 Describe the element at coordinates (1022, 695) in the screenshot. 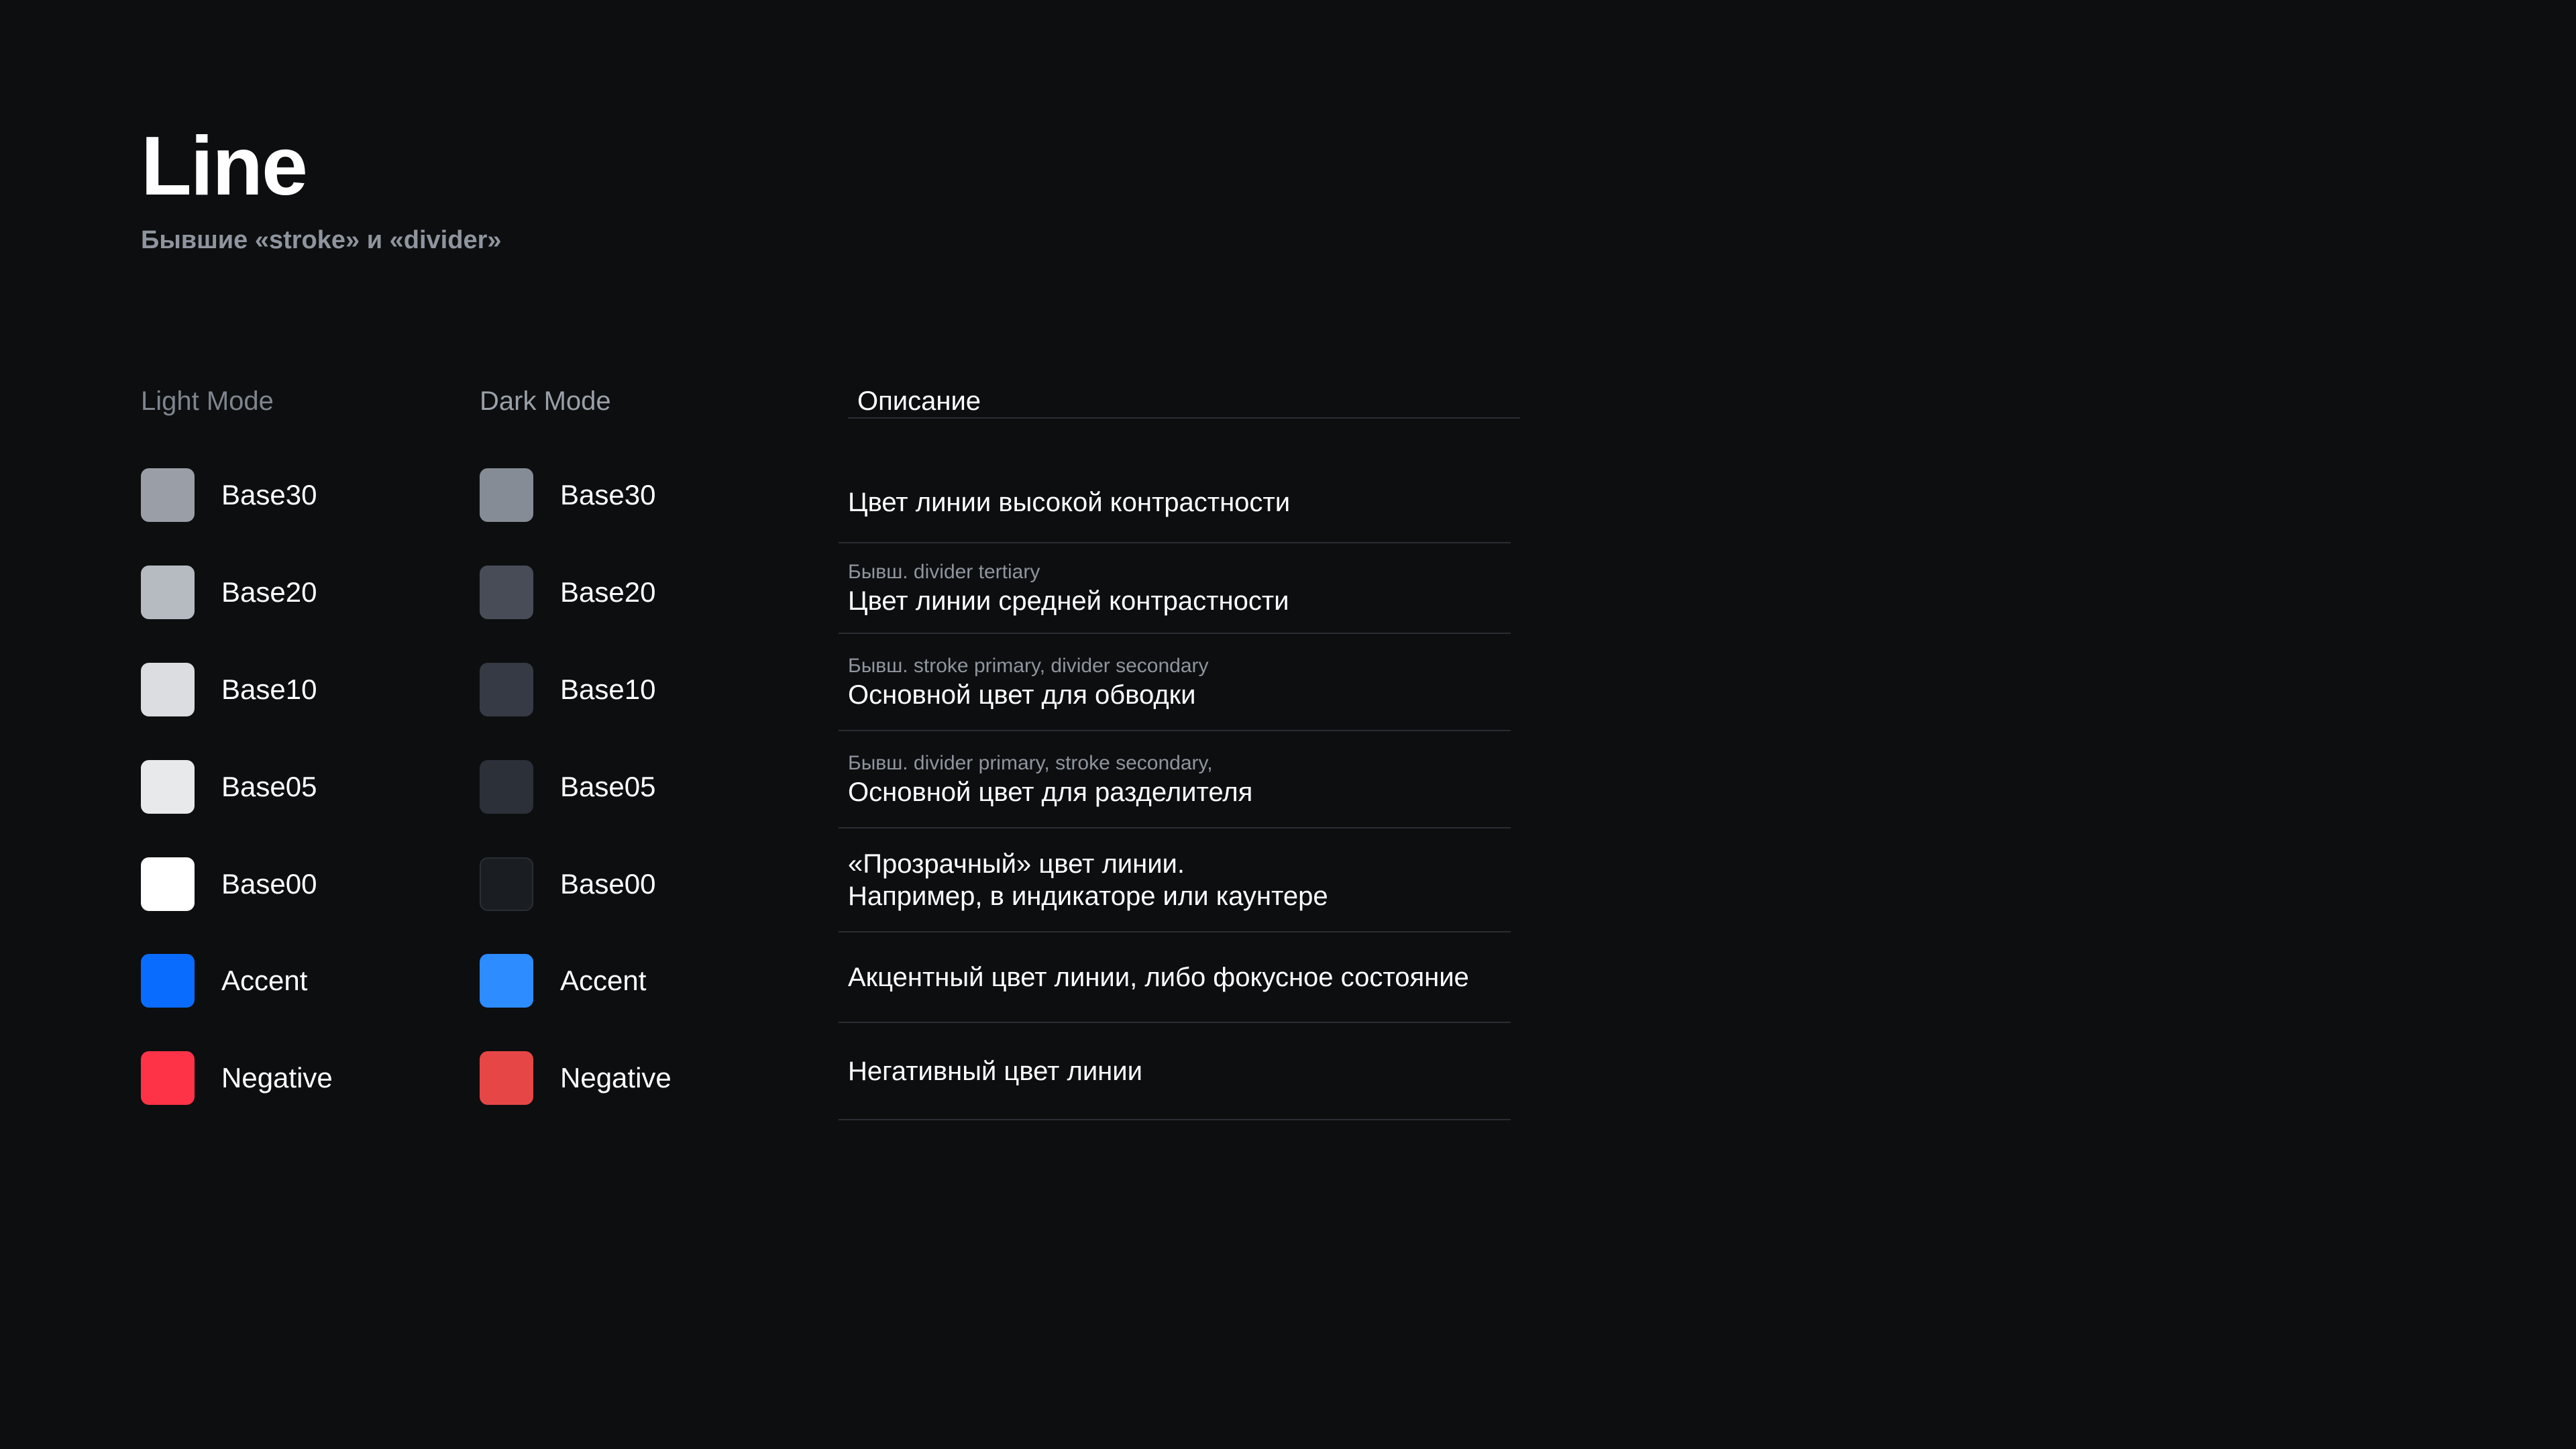

I see `description-text: Основной цвет для обводки` at that location.